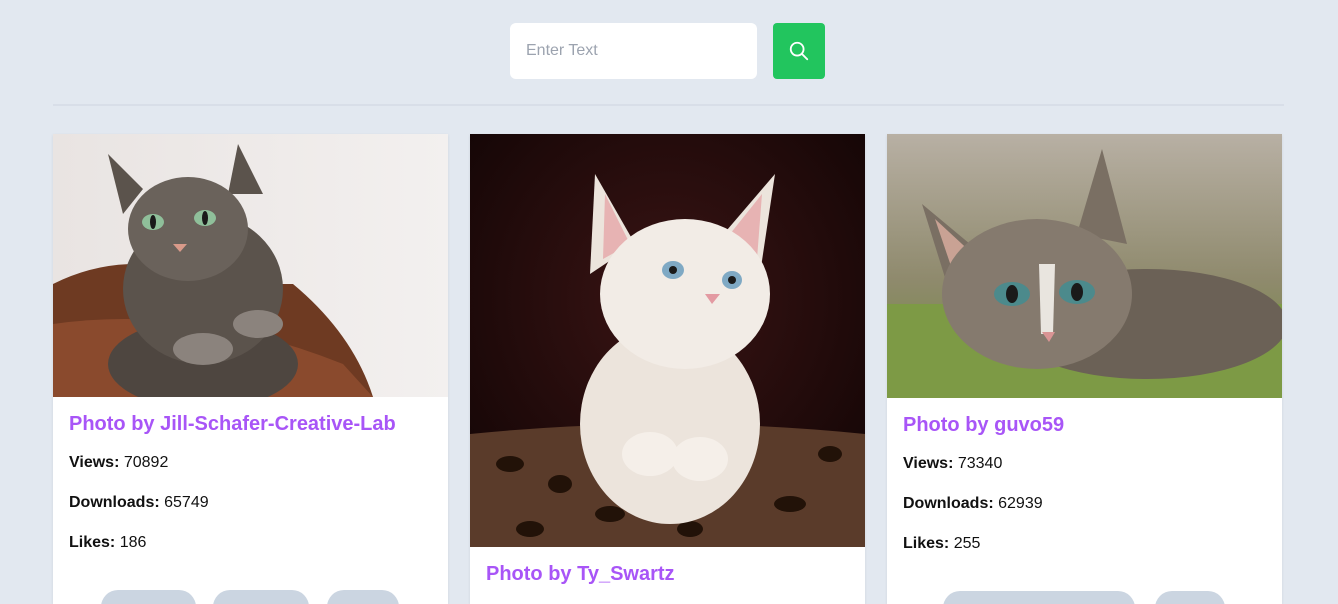  I want to click on downloads-stat: Downloads: 62939, so click(973, 503).